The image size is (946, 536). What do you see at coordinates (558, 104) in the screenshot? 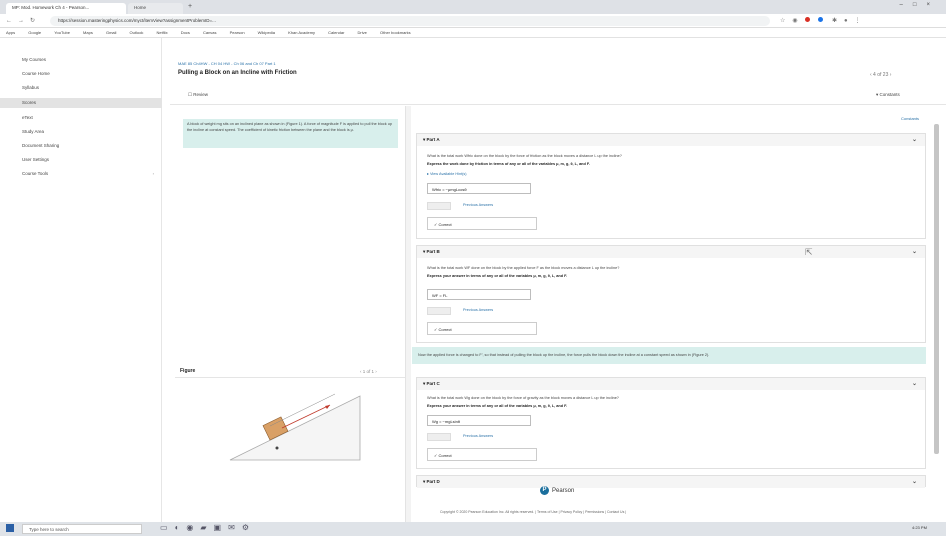
I see `header-divider` at bounding box center [558, 104].